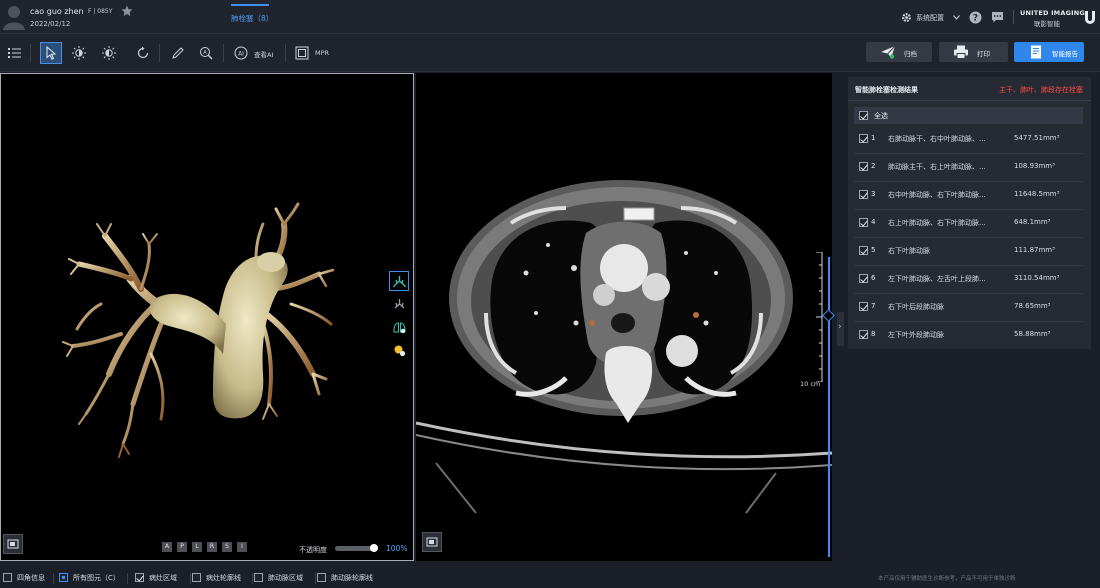 The image size is (1100, 588). Describe the element at coordinates (161, 578) in the screenshot. I see `toggle-lesion-region: 病灶区域` at that location.